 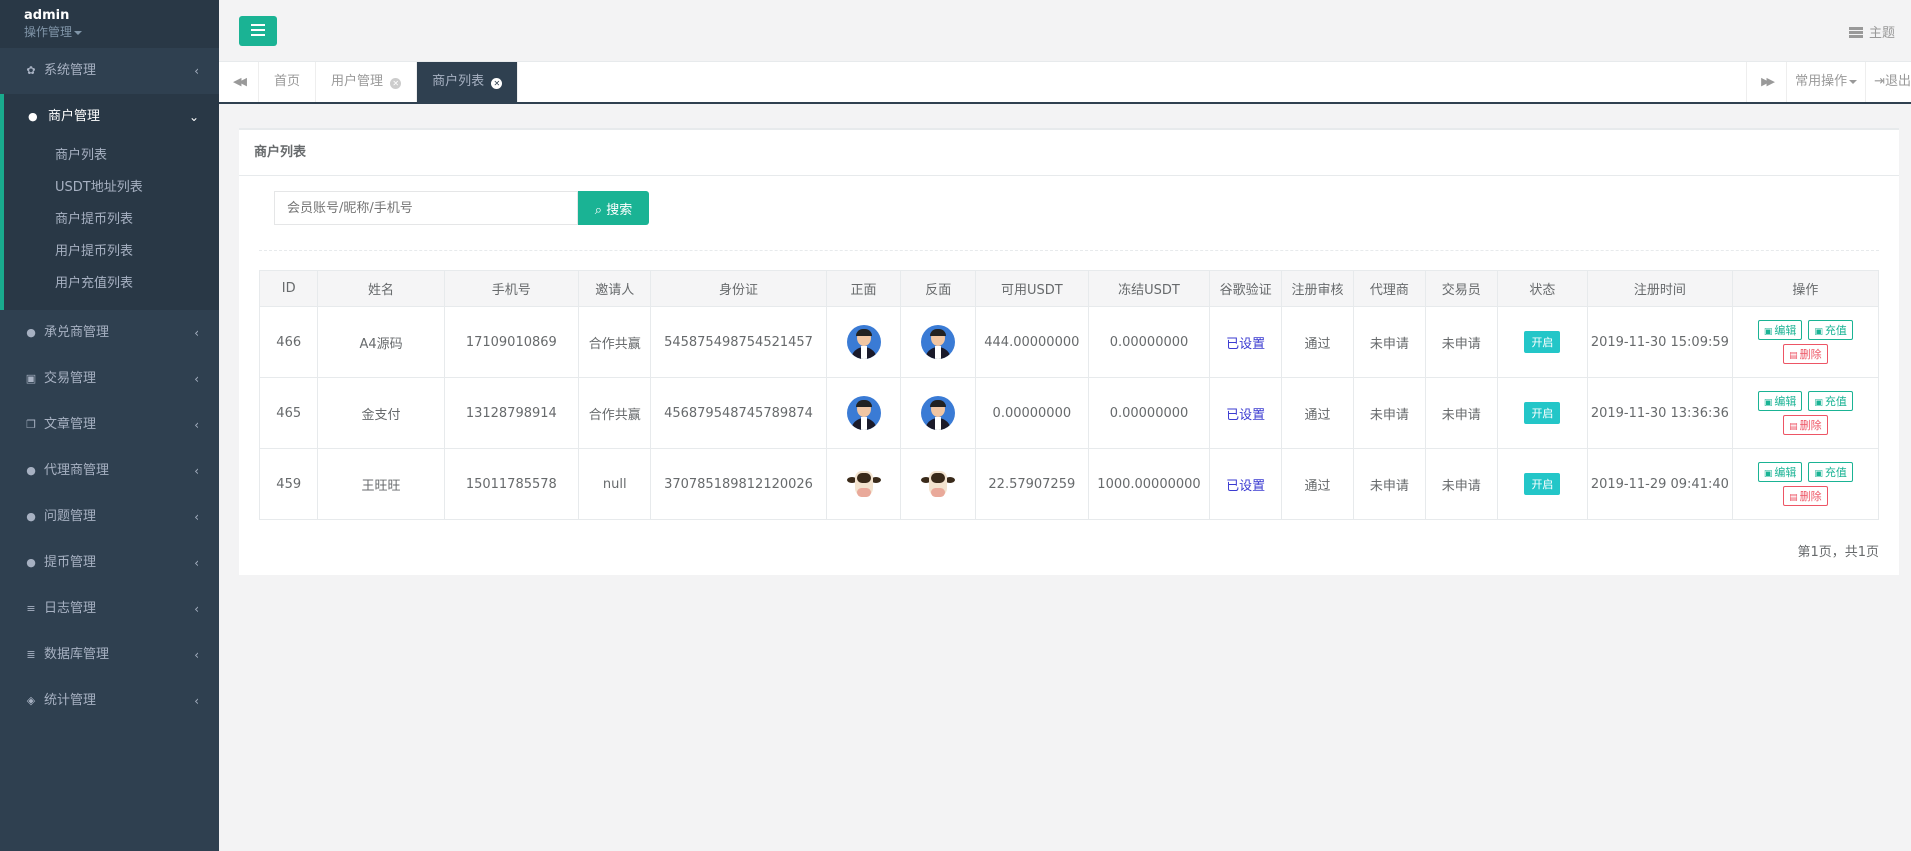 What do you see at coordinates (1805, 288) in the screenshot?
I see `column-header: 操作` at bounding box center [1805, 288].